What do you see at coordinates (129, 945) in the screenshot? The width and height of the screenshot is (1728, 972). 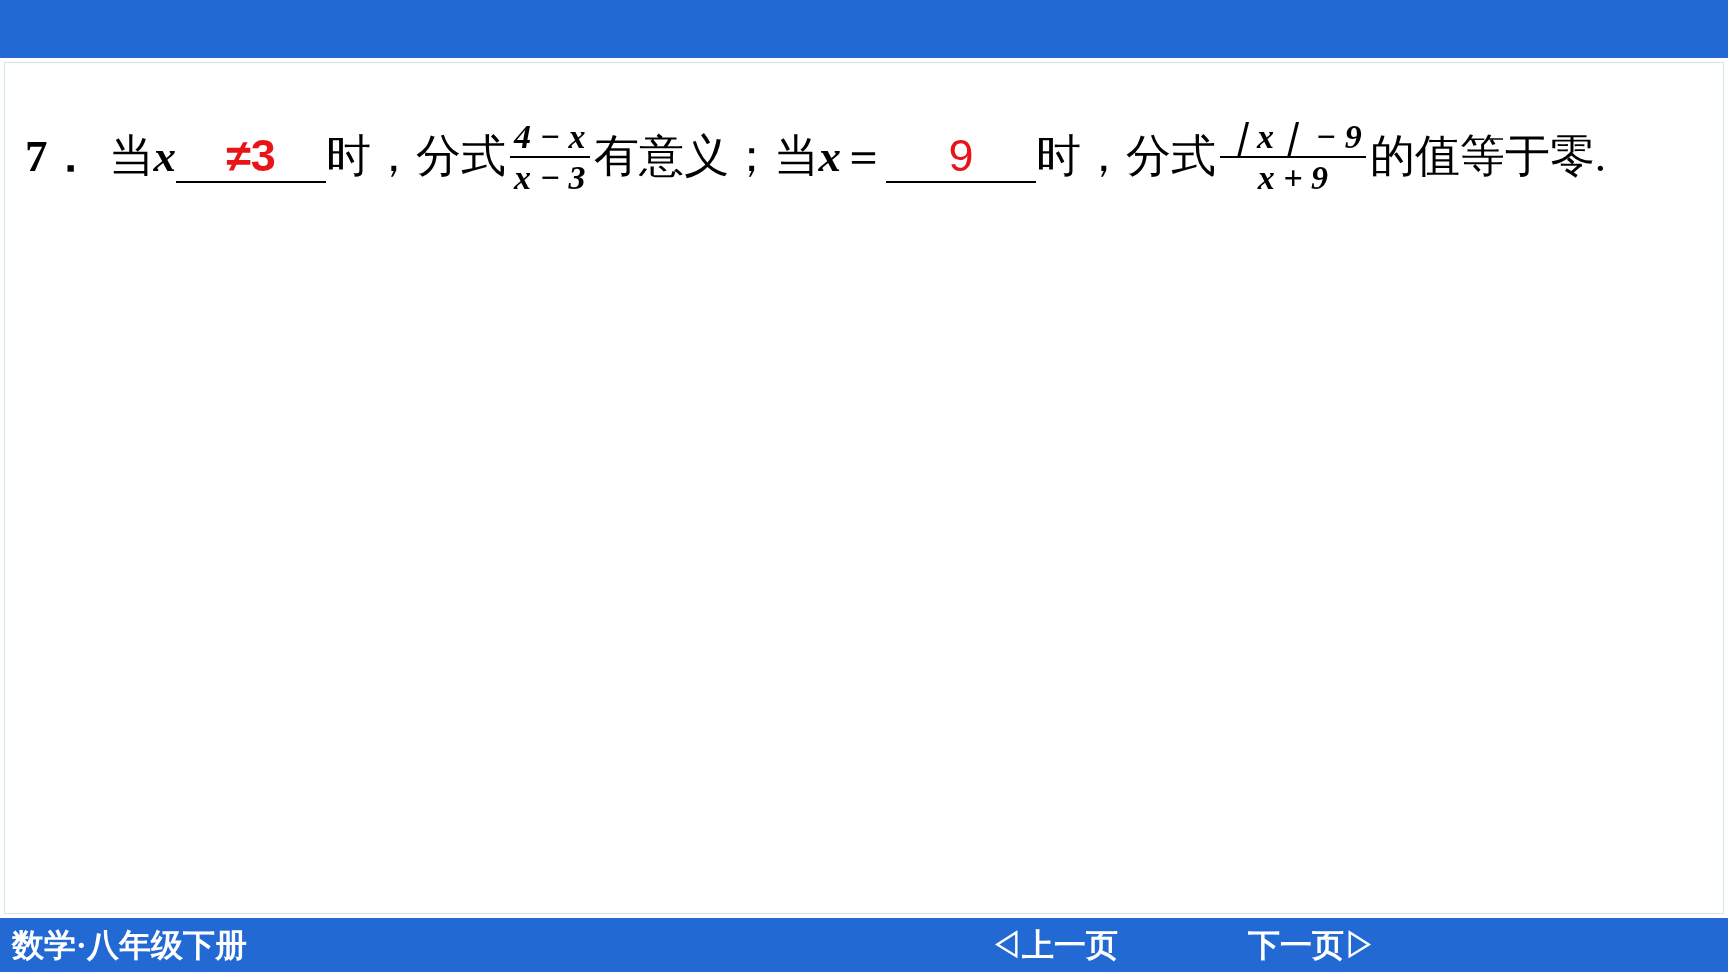 I see `book-title: 数学·八年级下册` at bounding box center [129, 945].